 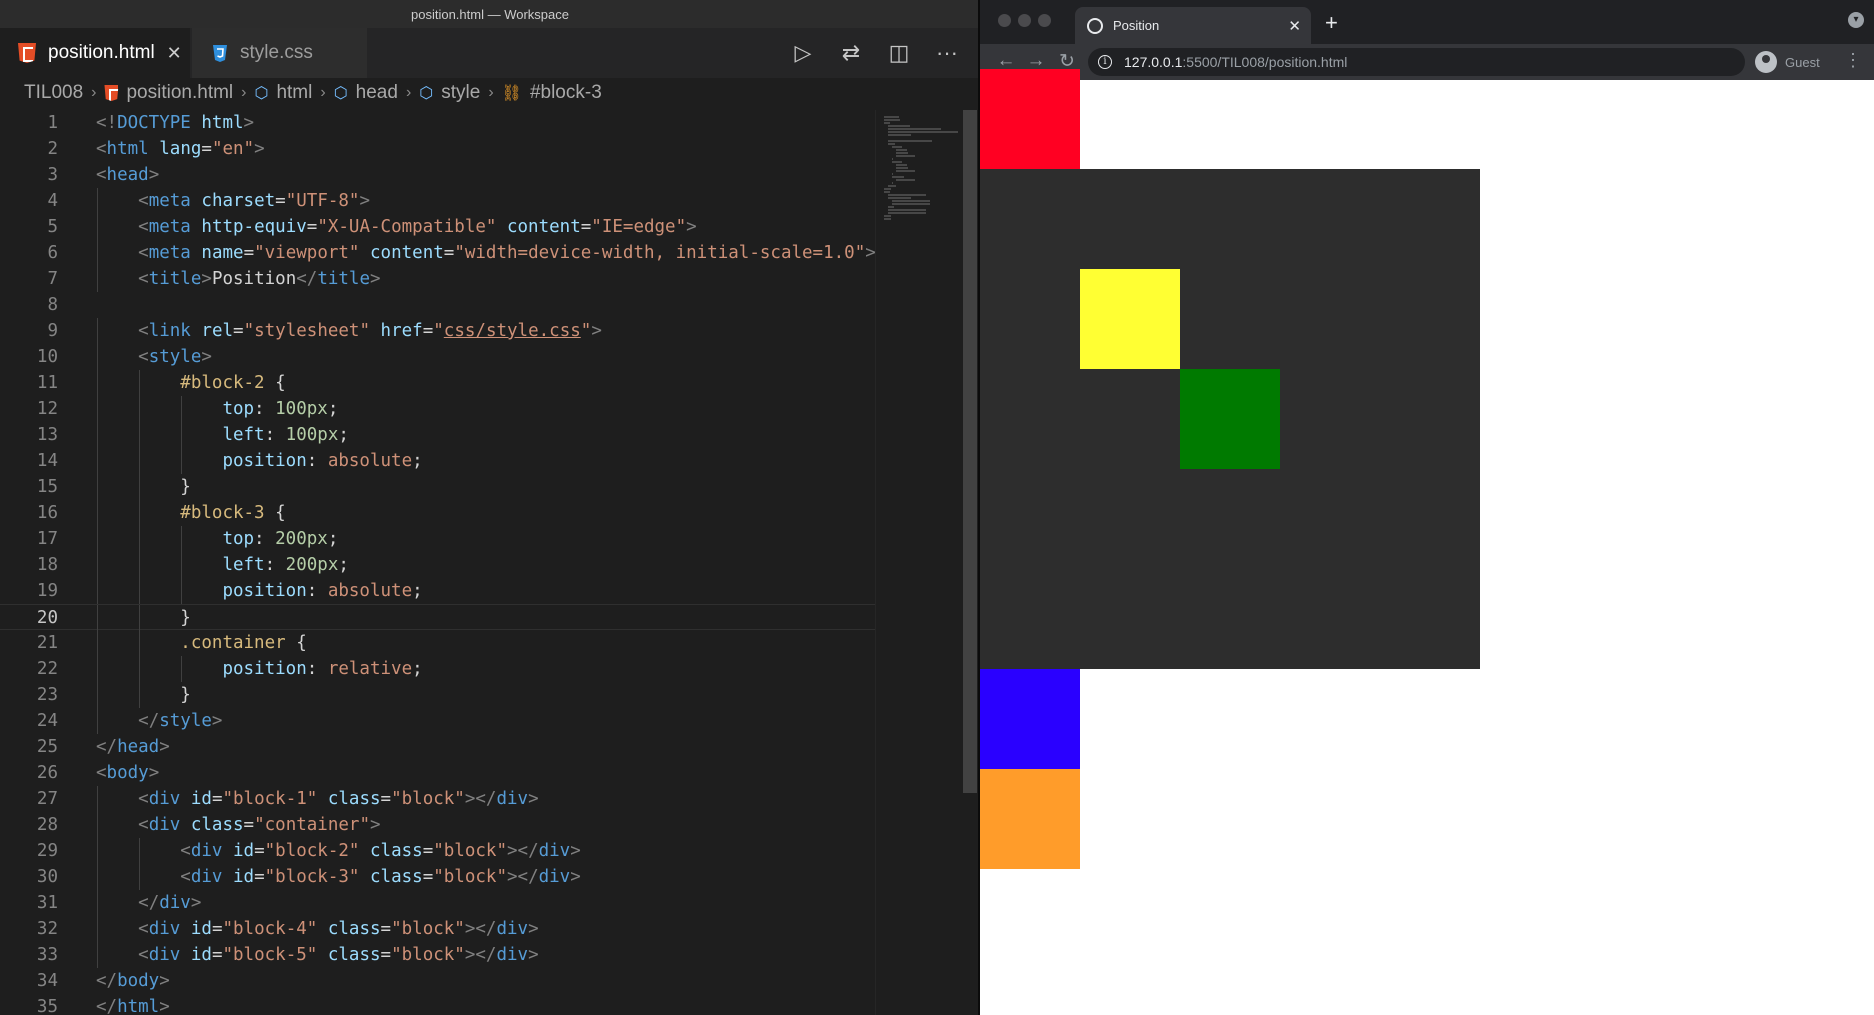 What do you see at coordinates (233, 513) in the screenshot?
I see `code-text: #block-3 {` at bounding box center [233, 513].